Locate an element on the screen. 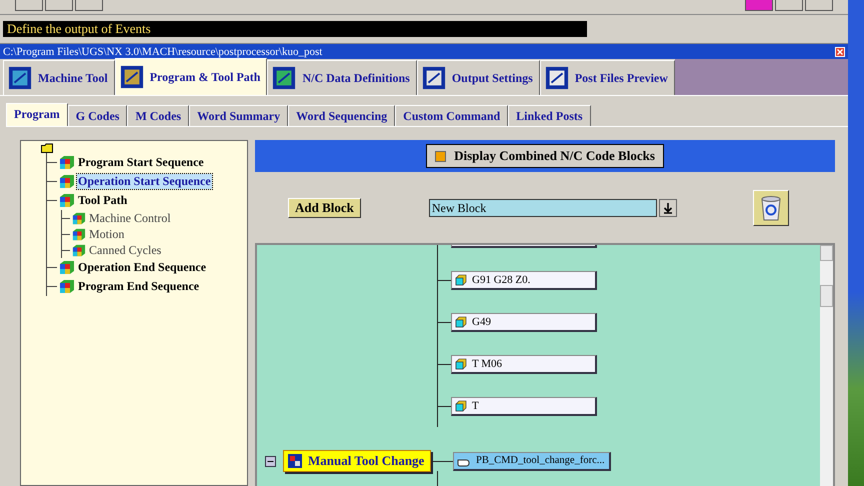 The width and height of the screenshot is (864, 486). main-tab: Post Files Preview is located at coordinates (607, 77).